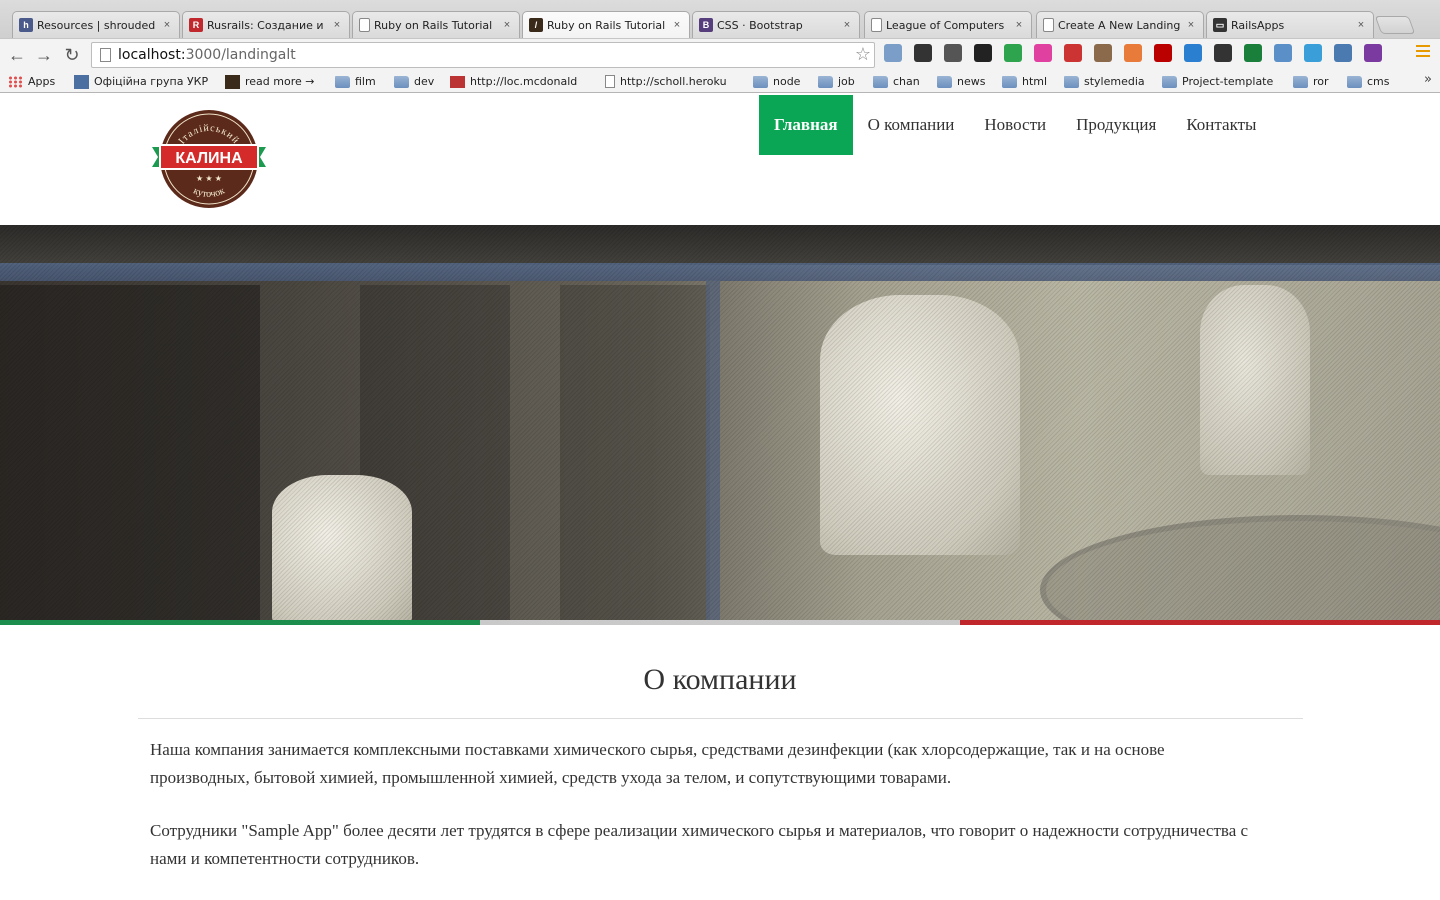  I want to click on bookmark-link: Офіційна група УКР, so click(141, 81).